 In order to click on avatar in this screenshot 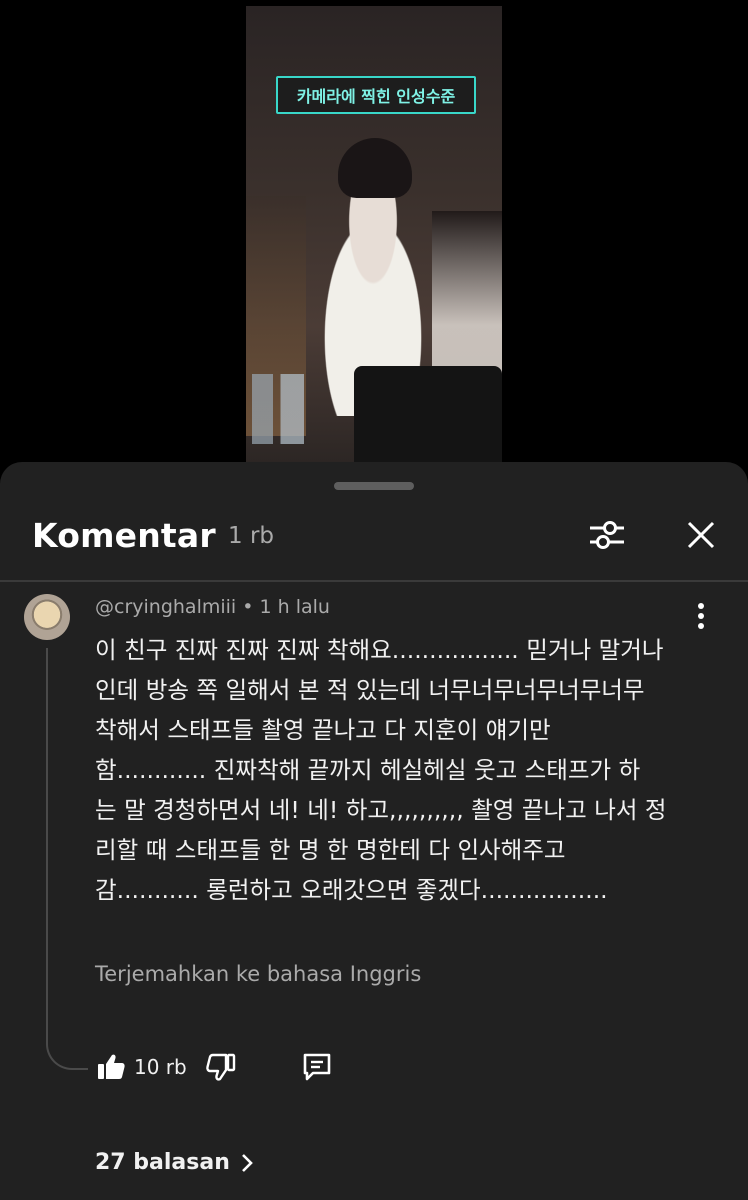, I will do `click(47, 617)`.